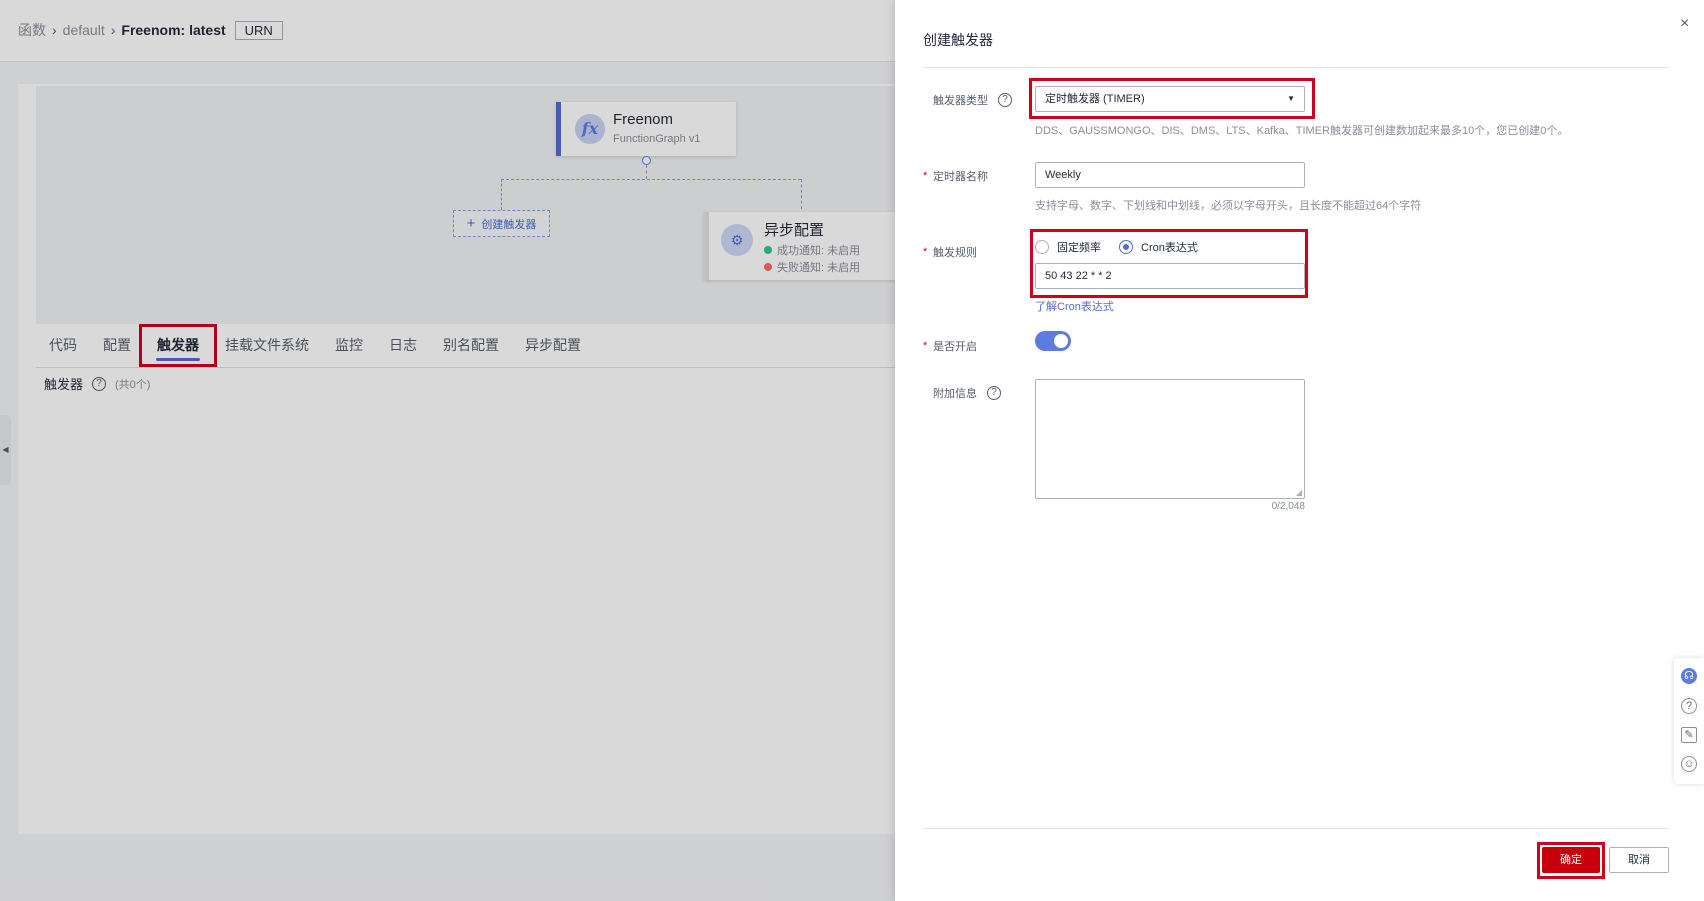 This screenshot has width=1704, height=901. I want to click on trigger-type-label: 触发器类型, so click(960, 101).